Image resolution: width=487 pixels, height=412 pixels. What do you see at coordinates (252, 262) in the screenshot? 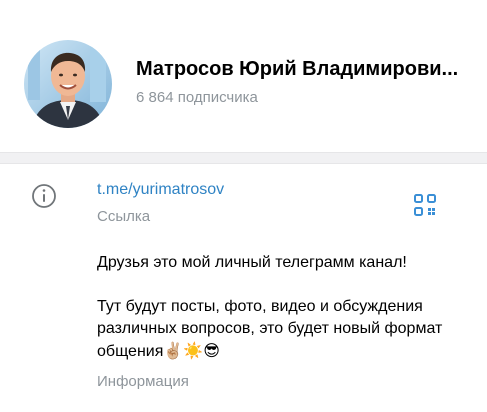
I see `description-line: Друзья это мой личный телеграмм канал!` at bounding box center [252, 262].